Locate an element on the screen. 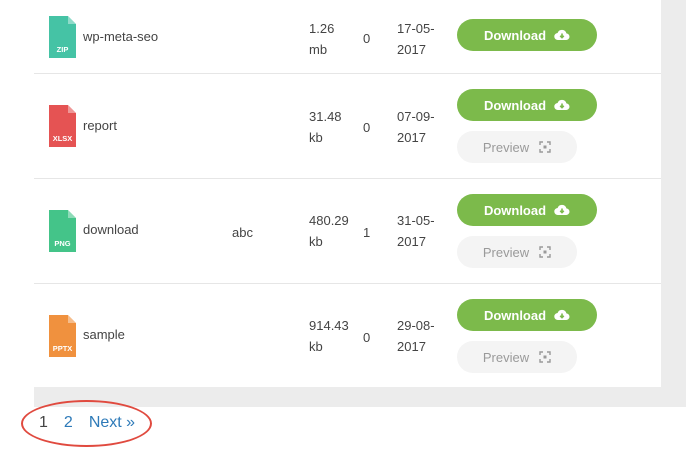 The height and width of the screenshot is (456, 686). file-name: download is located at coordinates (111, 229).